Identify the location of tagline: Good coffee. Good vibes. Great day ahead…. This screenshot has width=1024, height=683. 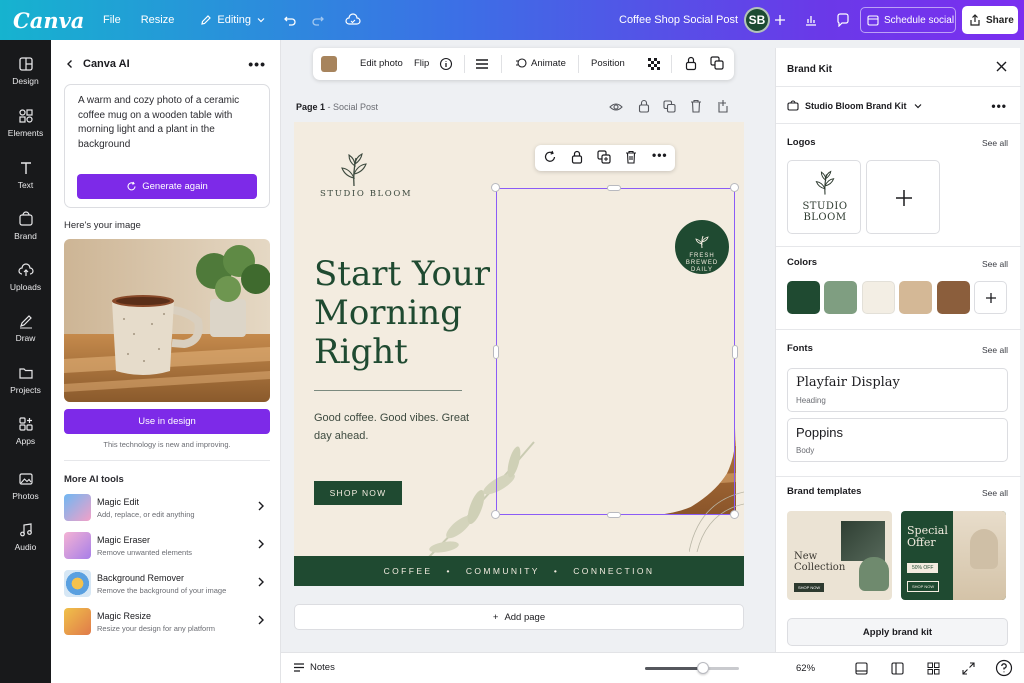
(394, 427).